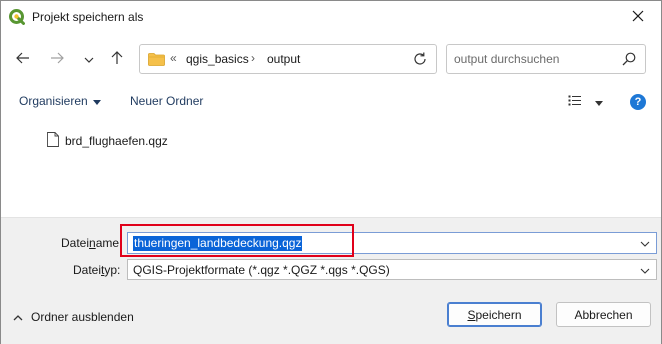  Describe the element at coordinates (218, 243) in the screenshot. I see `filename-value: thueringen_landbedeckung.qgz` at that location.